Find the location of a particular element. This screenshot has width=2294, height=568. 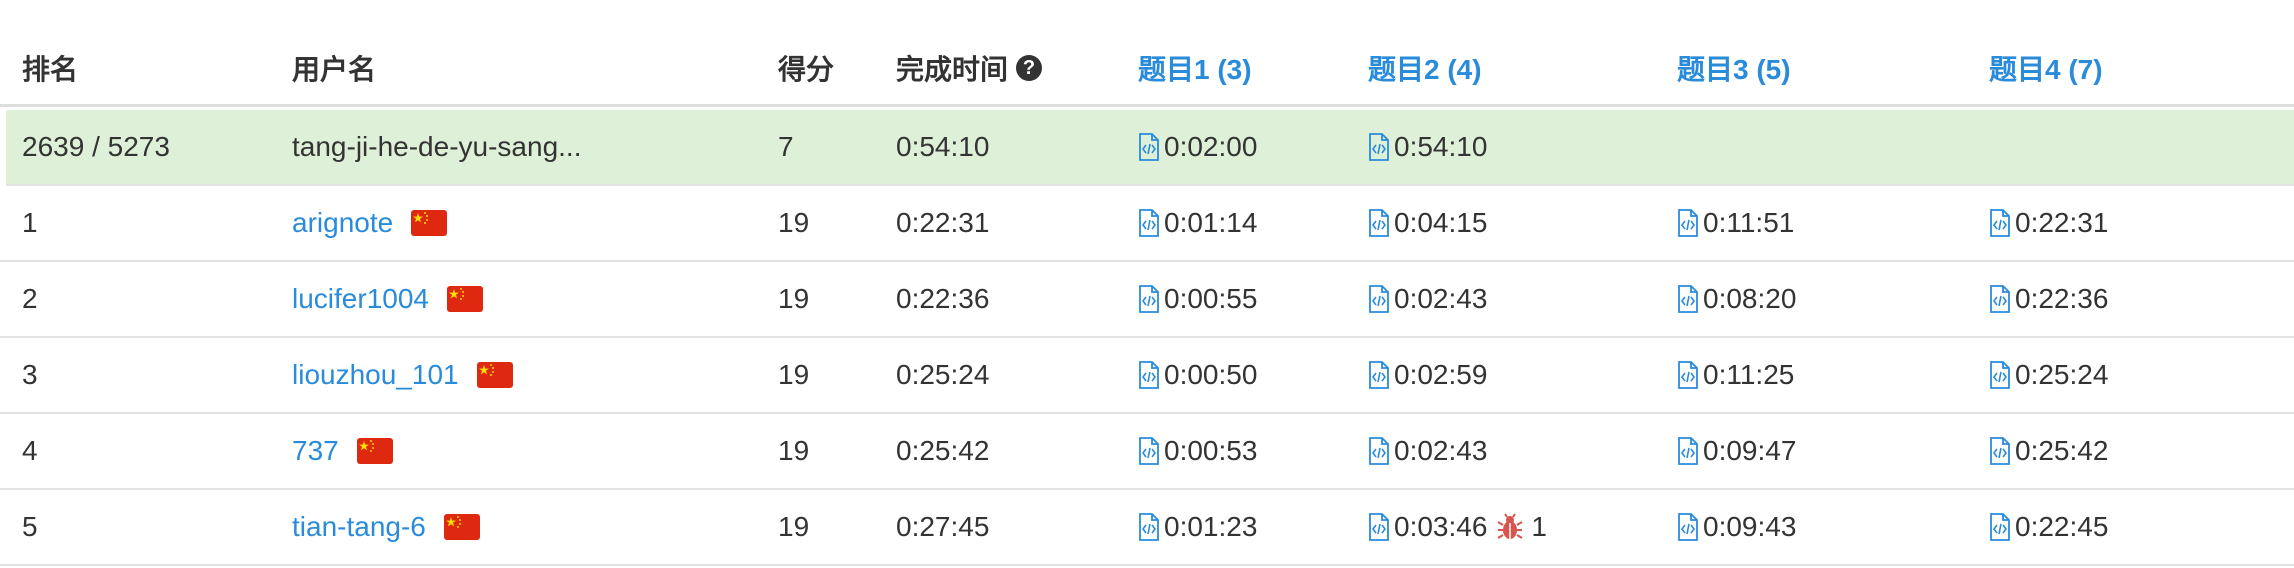

solution-link: 0:01:14 is located at coordinates (1197, 223).